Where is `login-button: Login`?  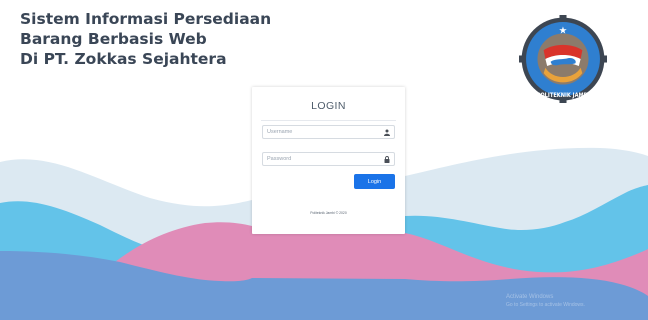 login-button: Login is located at coordinates (374, 181).